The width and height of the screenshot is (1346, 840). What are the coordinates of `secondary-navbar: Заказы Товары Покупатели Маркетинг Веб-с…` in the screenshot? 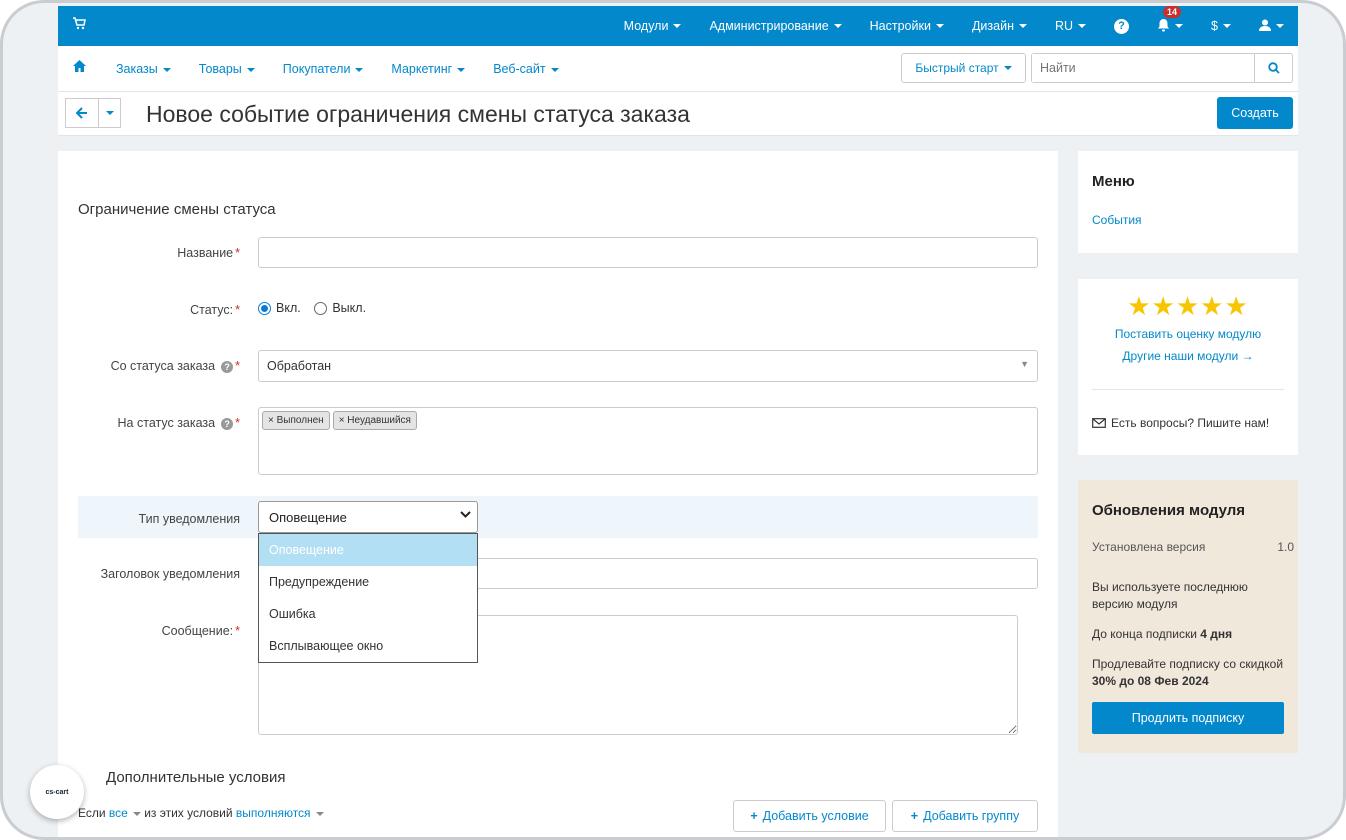 It's located at (678, 69).